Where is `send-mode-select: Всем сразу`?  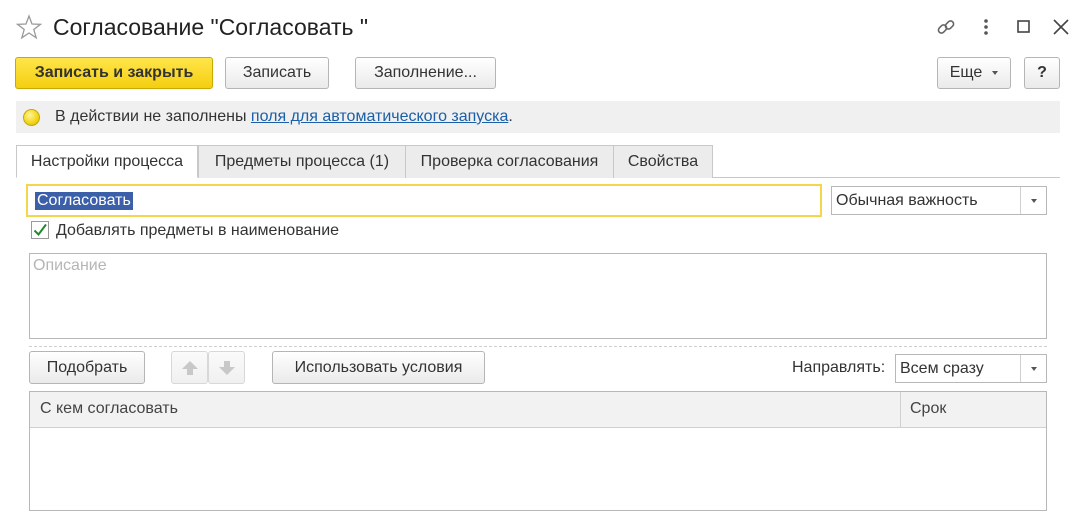 send-mode-select: Всем сразу is located at coordinates (971, 368).